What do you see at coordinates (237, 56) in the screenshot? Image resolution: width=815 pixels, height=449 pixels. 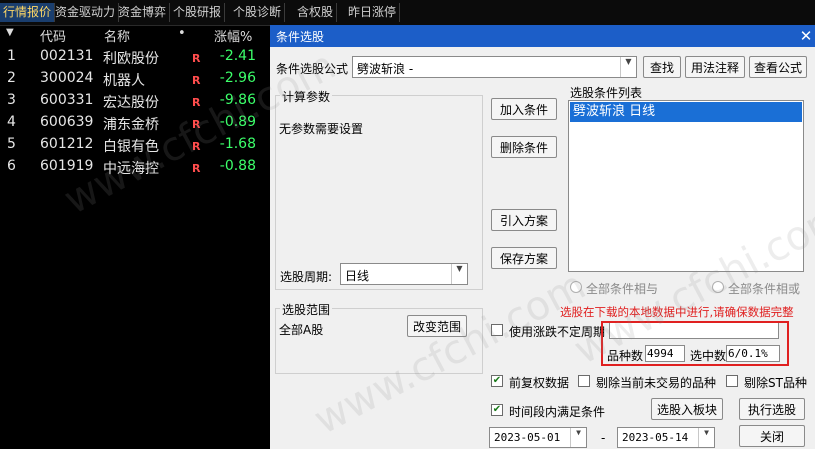 I see `stock-change: -2.41` at bounding box center [237, 56].